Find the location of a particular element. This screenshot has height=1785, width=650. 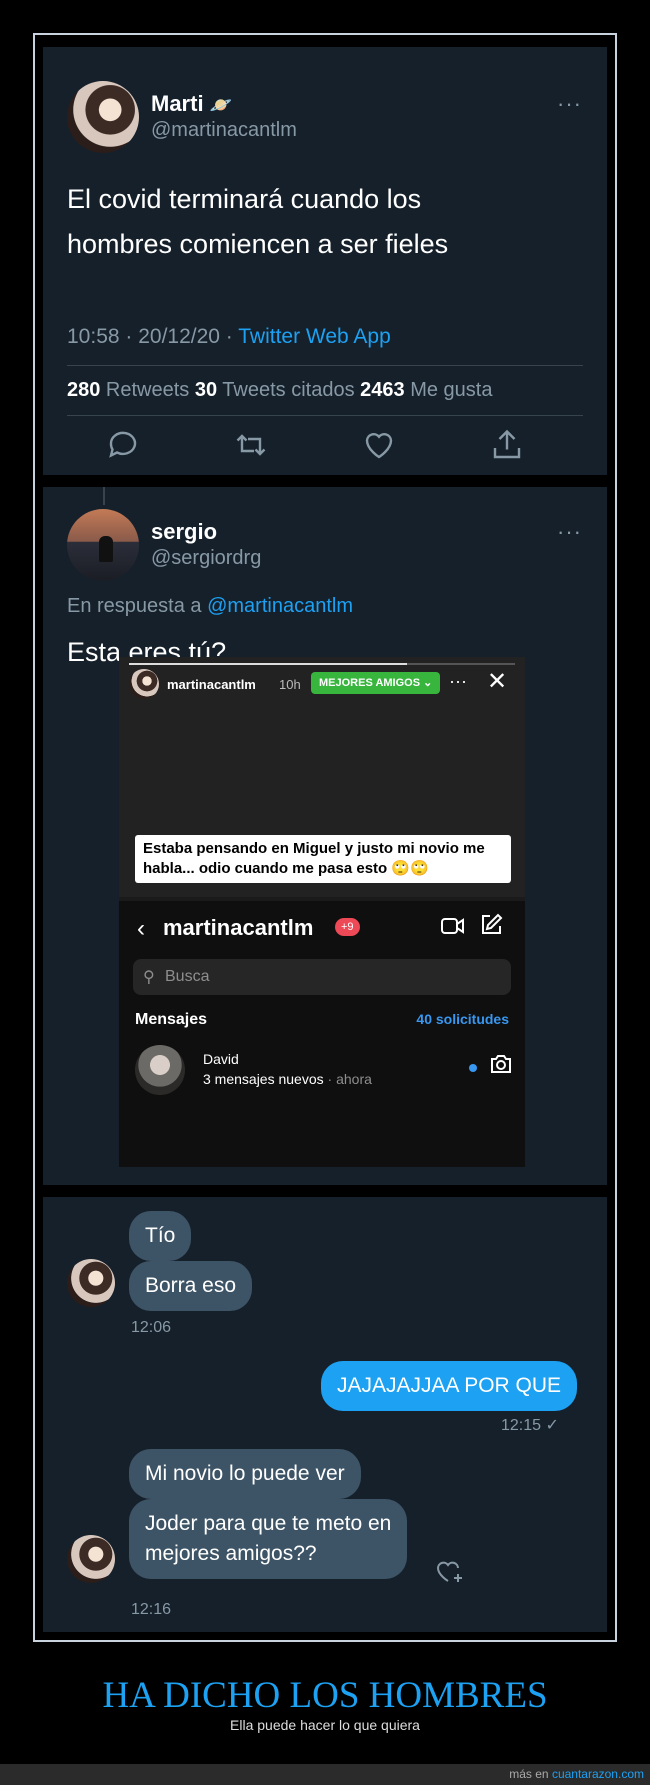

thread-line is located at coordinates (104, 496).